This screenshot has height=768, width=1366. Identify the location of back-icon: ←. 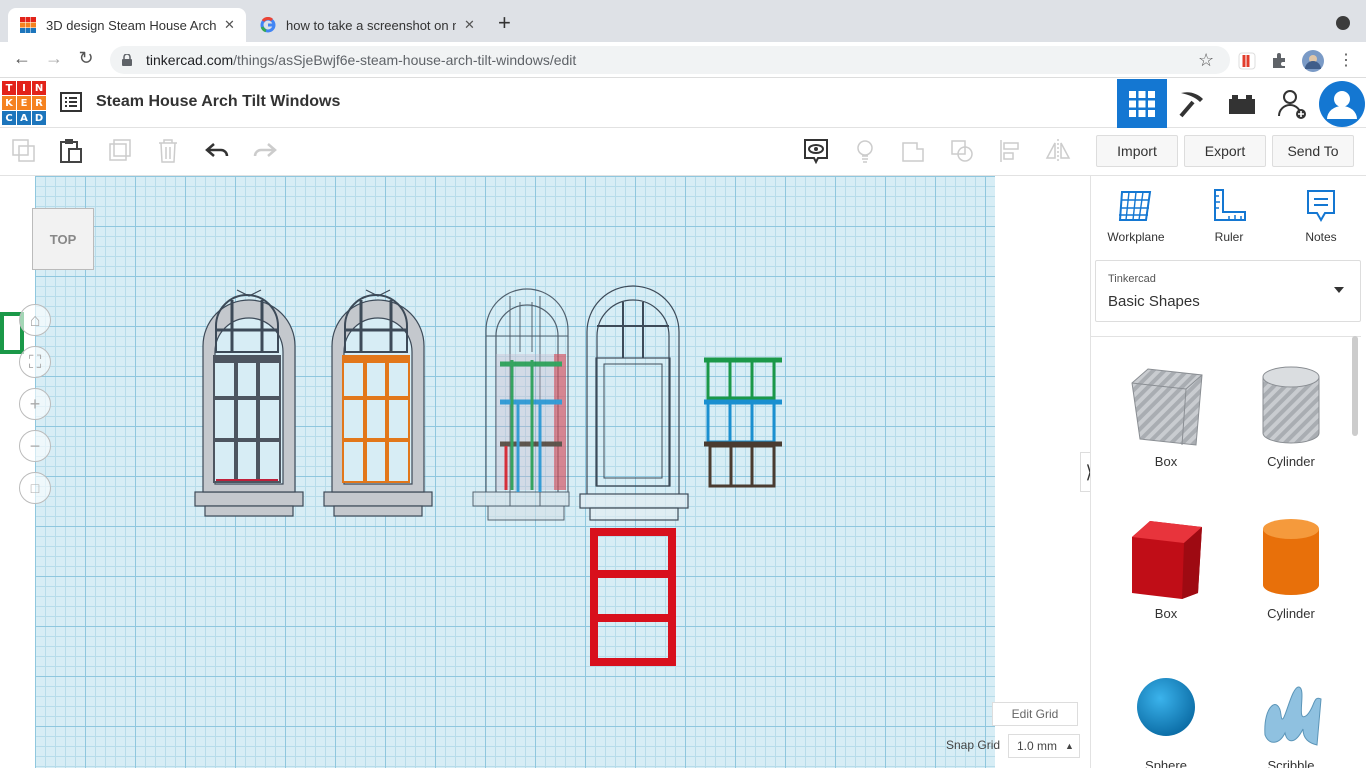
(22, 58).